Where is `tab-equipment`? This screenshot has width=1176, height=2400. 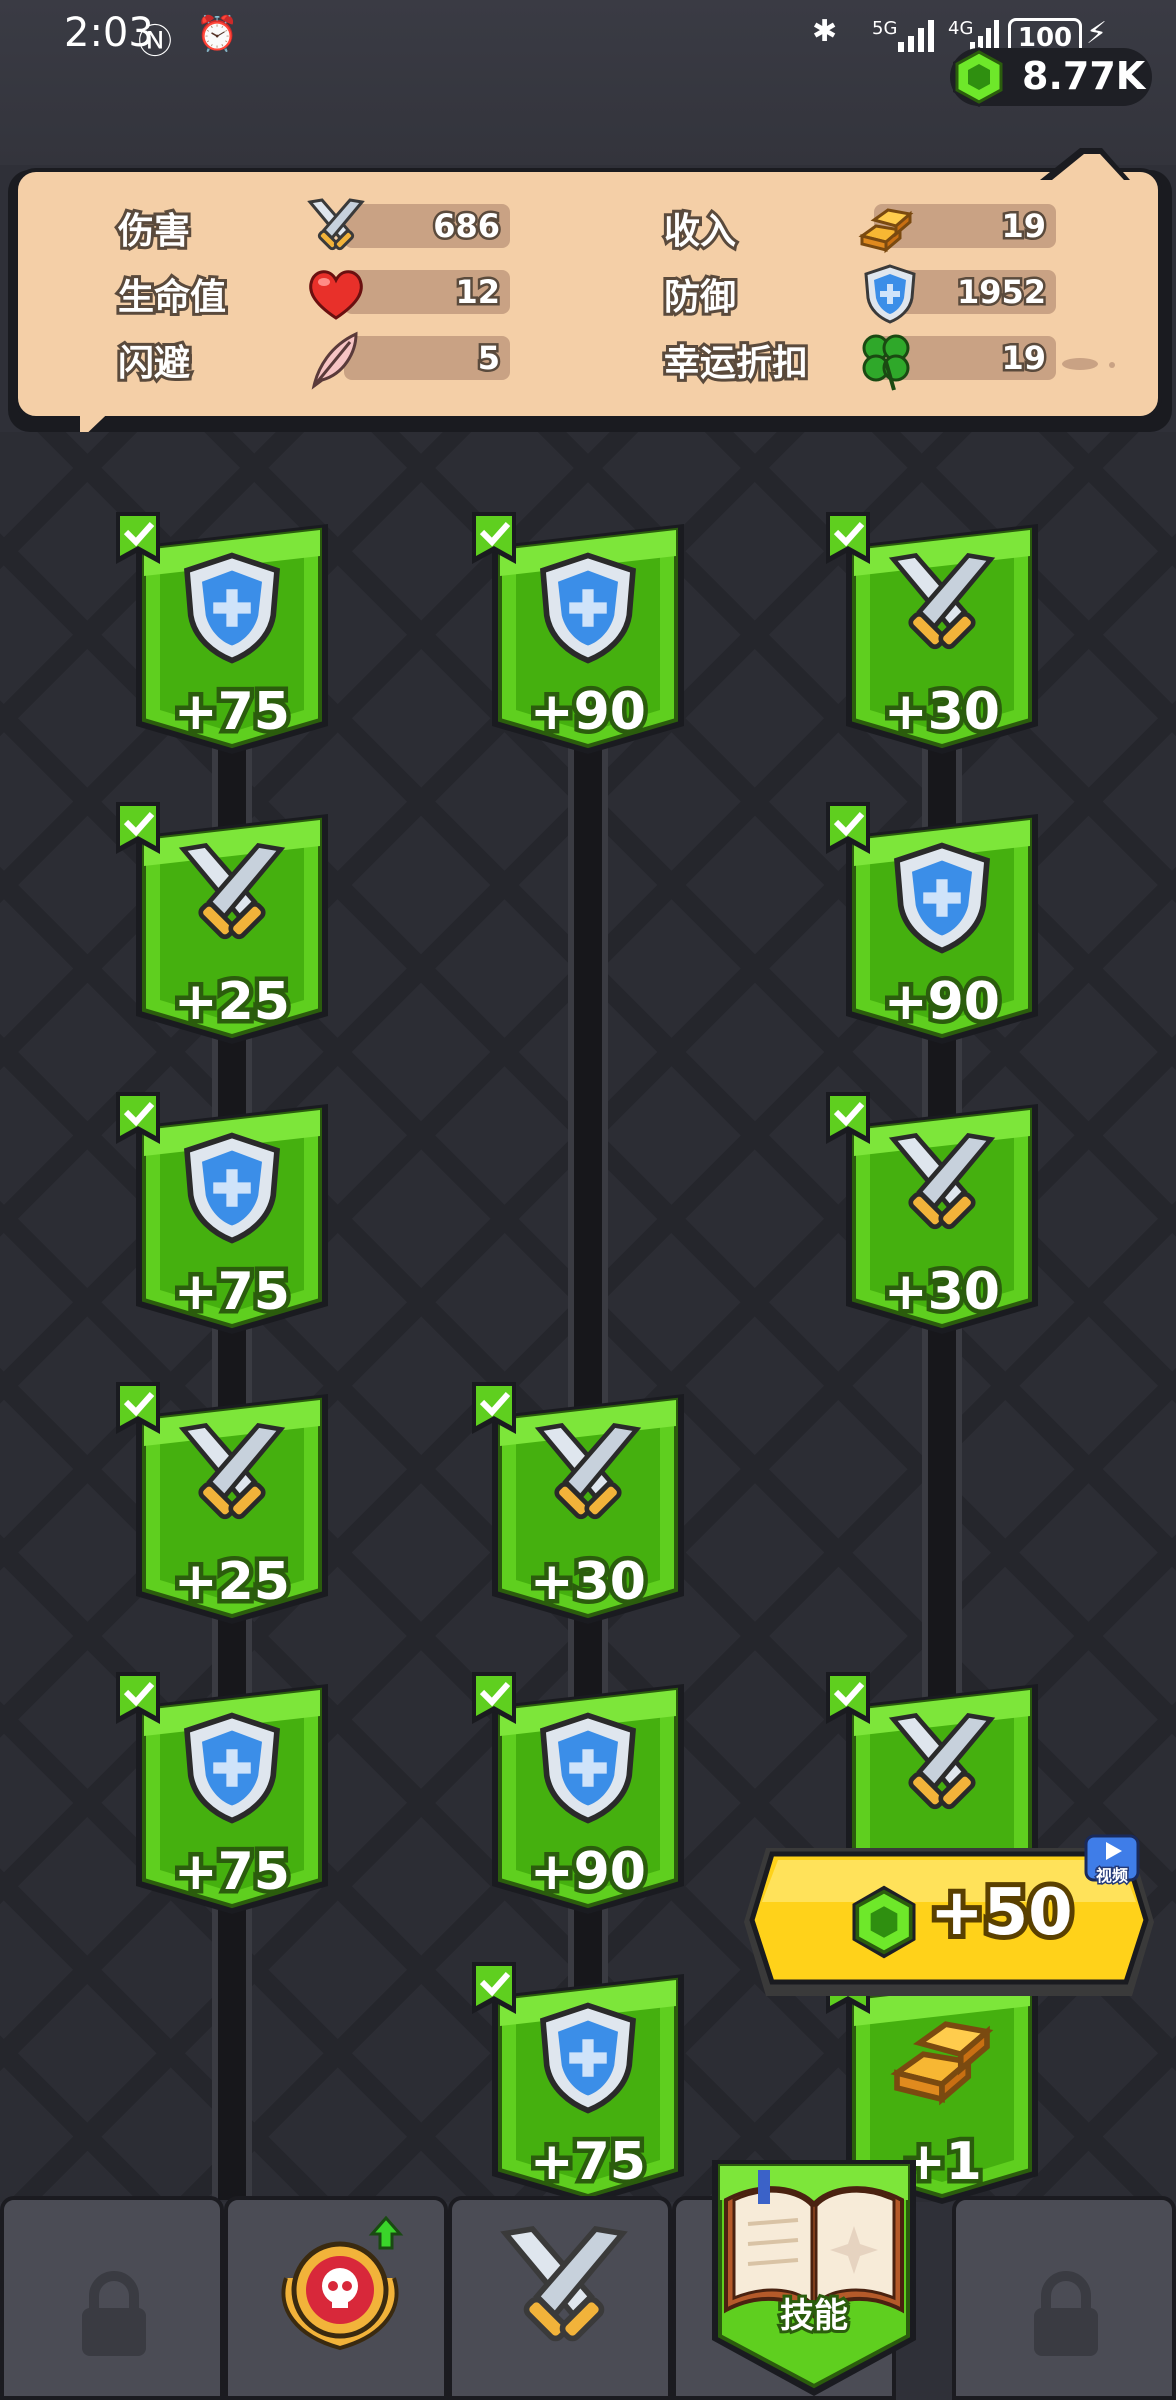 tab-equipment is located at coordinates (560, 2298).